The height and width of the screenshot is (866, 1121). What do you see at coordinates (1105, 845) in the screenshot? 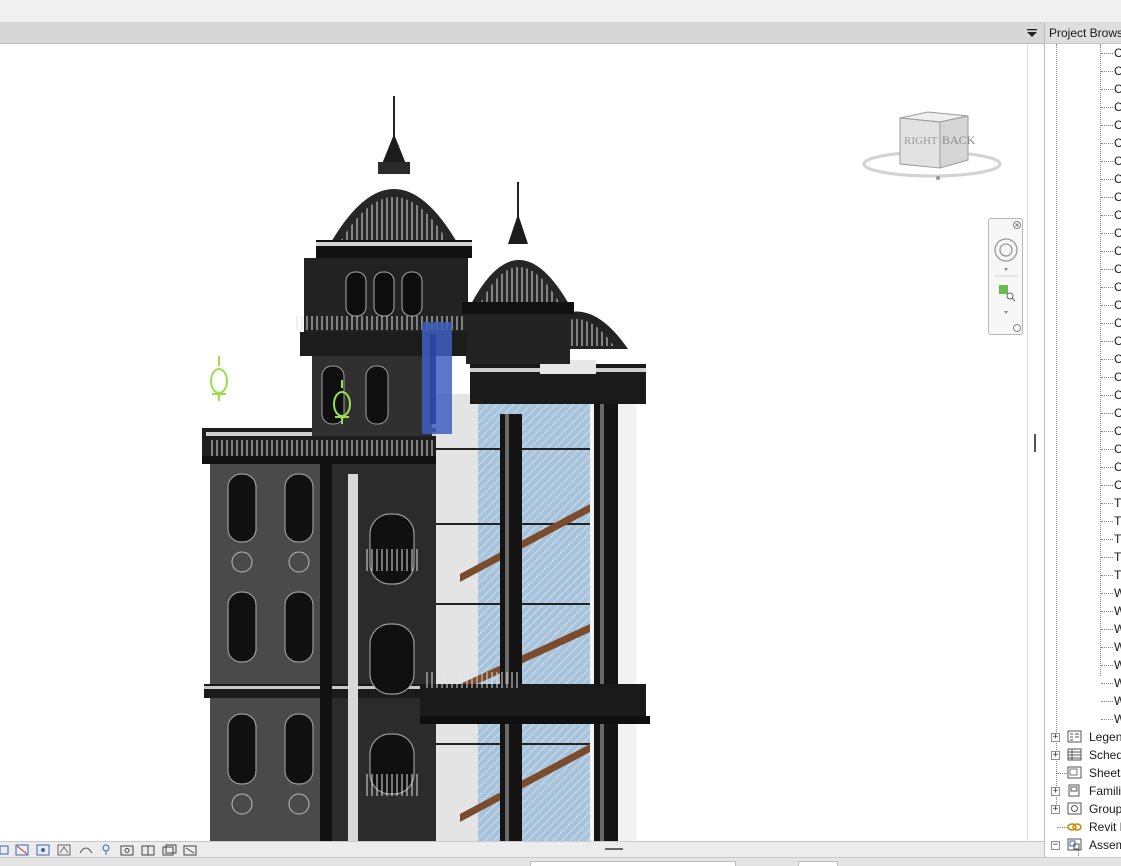
I see `browser-category-assemblies: Assemblies` at bounding box center [1105, 845].